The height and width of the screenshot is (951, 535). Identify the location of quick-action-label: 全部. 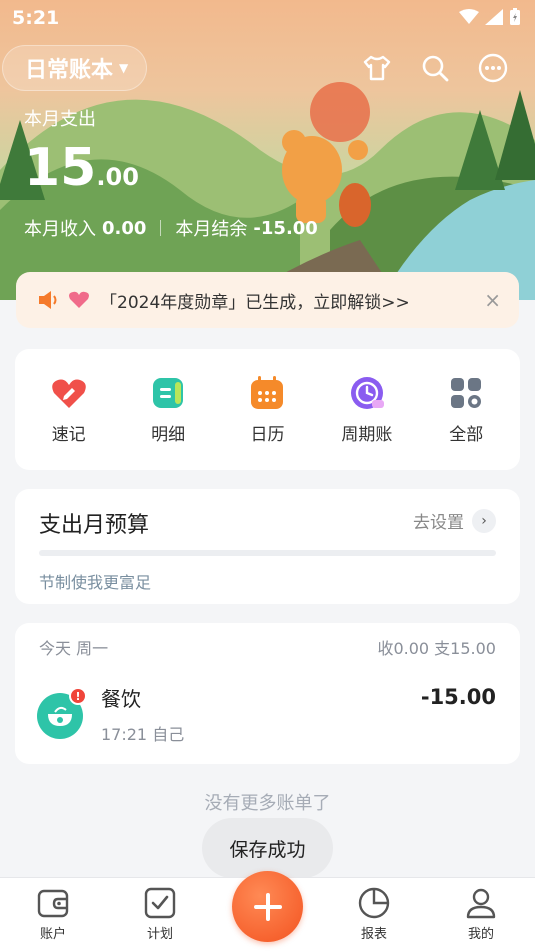
(466, 435).